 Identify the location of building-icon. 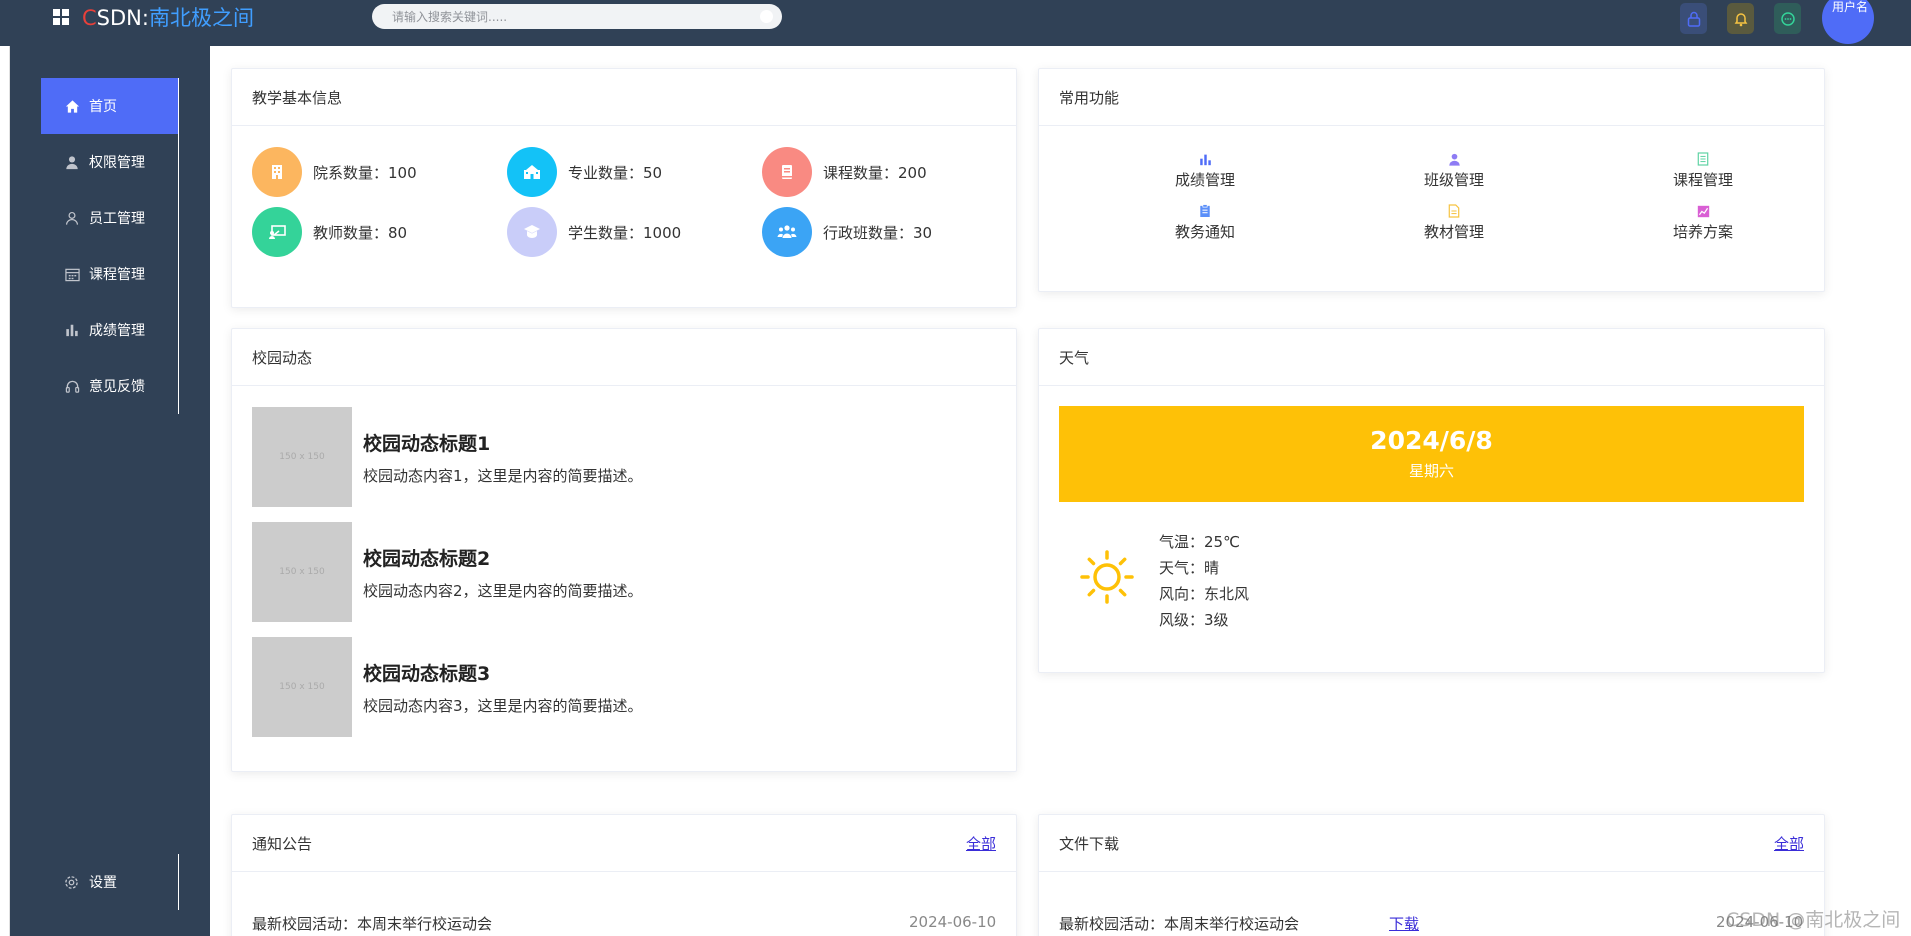
(277, 172).